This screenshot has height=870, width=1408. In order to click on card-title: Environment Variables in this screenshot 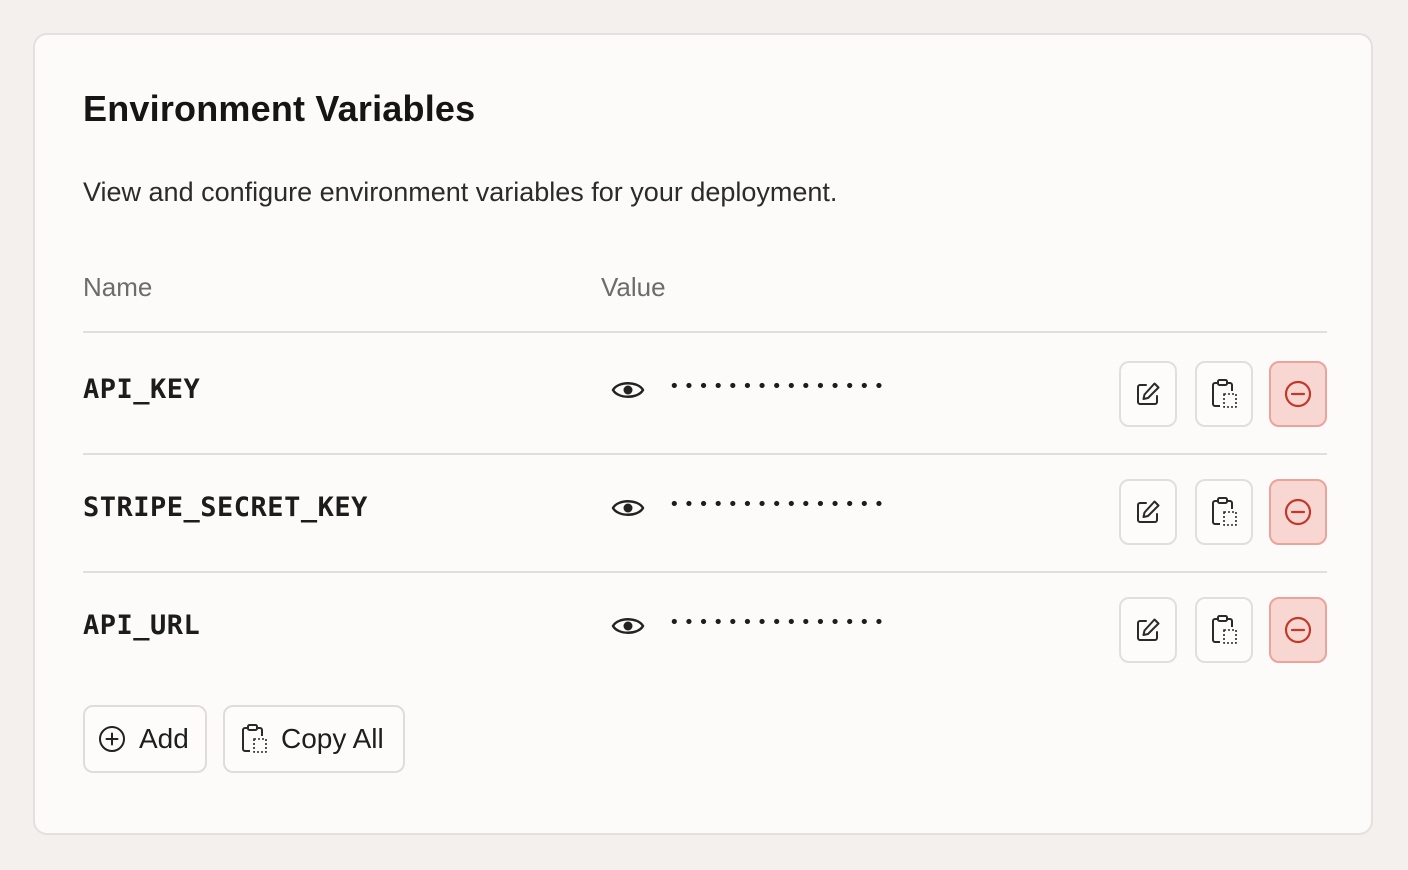, I will do `click(279, 108)`.